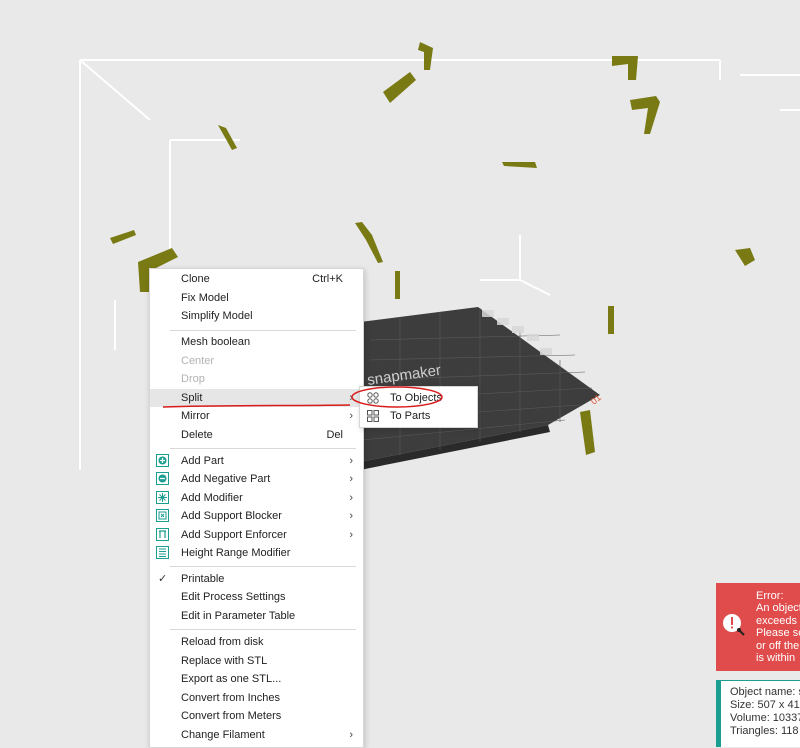 The image size is (800, 748). What do you see at coordinates (256, 535) in the screenshot?
I see `menu-item-add-support-enforcer: Add Support Enforcer ›` at bounding box center [256, 535].